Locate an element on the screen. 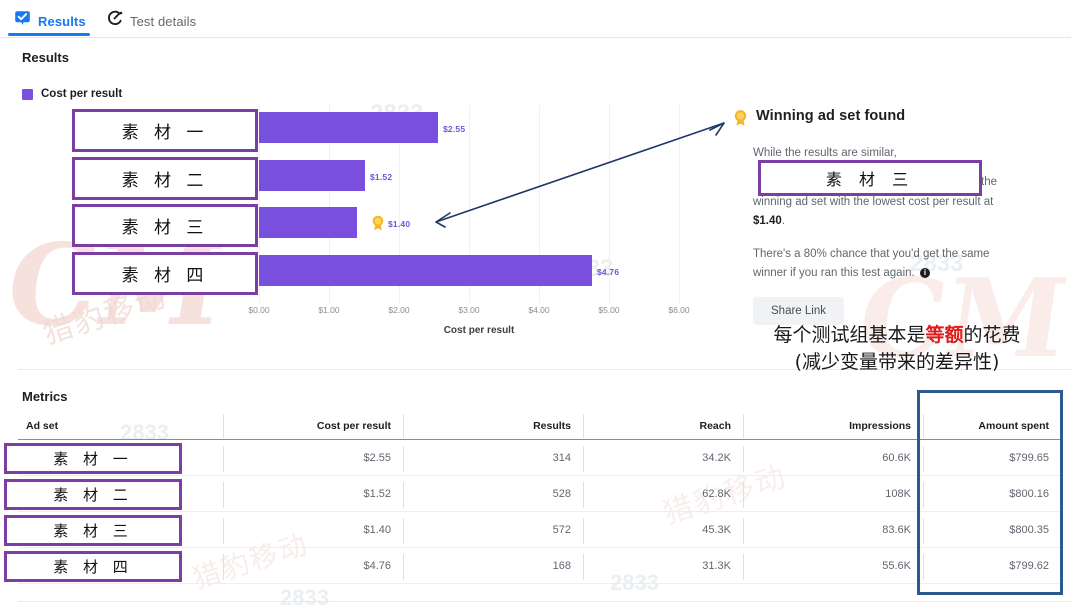  tab-results: Results is located at coordinates (50, 21).